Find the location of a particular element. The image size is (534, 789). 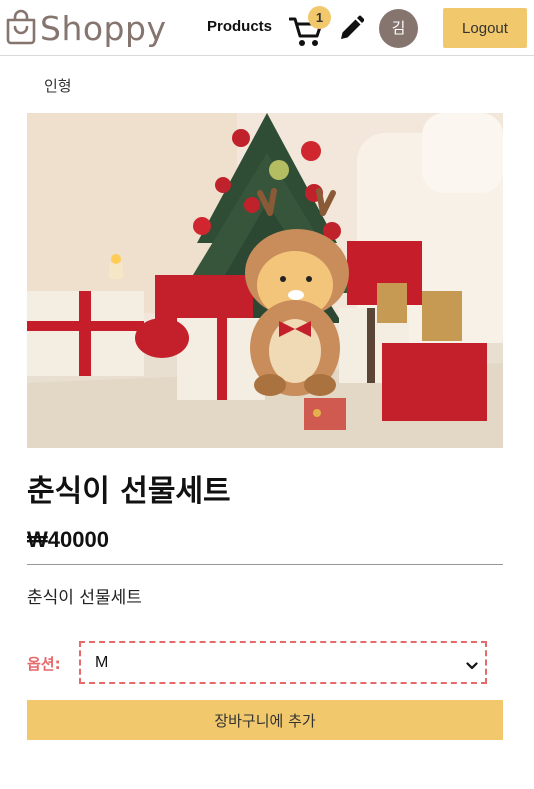

shopping-bag-icon is located at coordinates (21, 29).